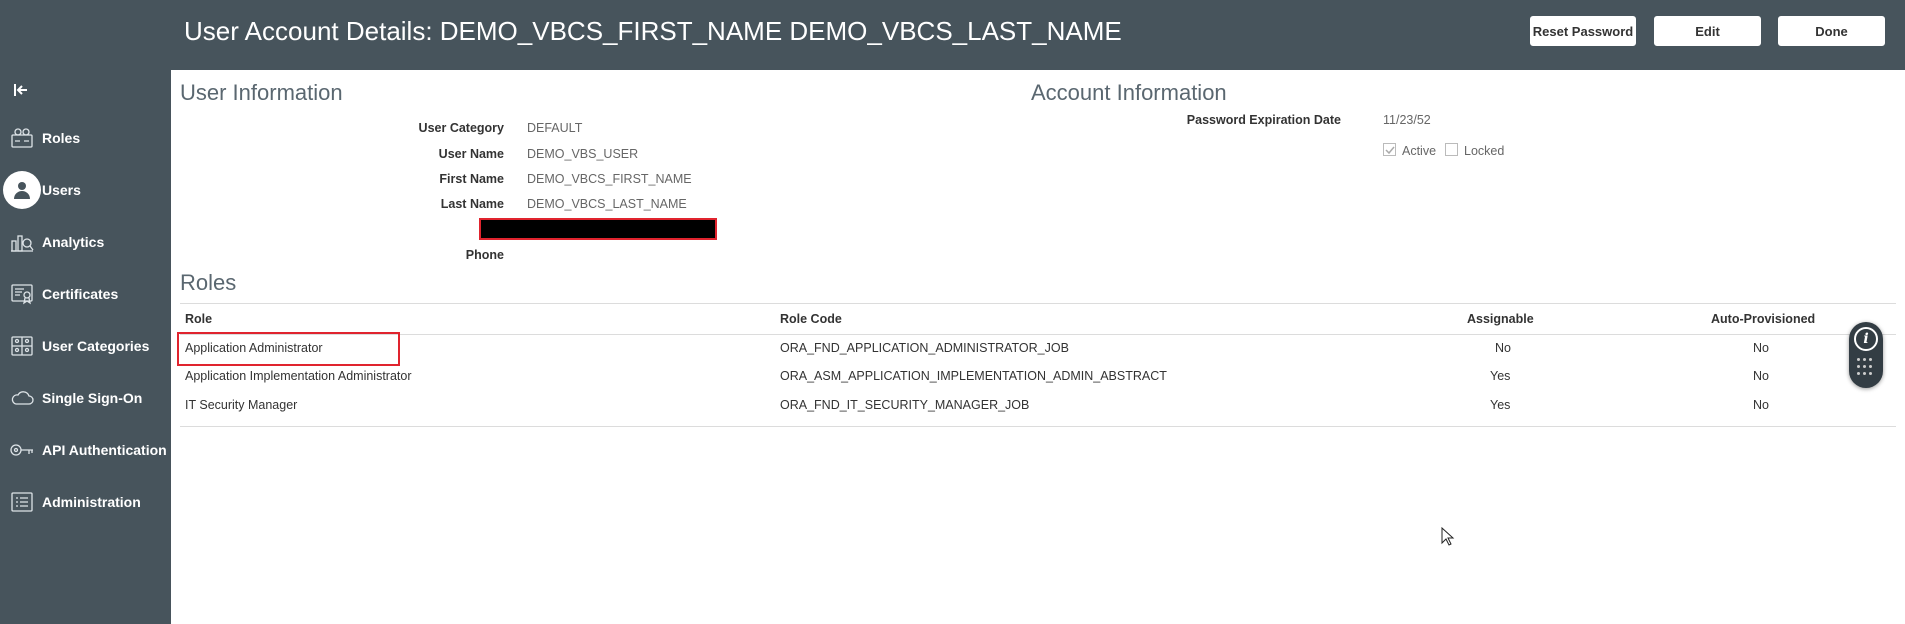 The image size is (1905, 624). Describe the element at coordinates (471, 154) in the screenshot. I see `user-name-label: User Name` at that location.